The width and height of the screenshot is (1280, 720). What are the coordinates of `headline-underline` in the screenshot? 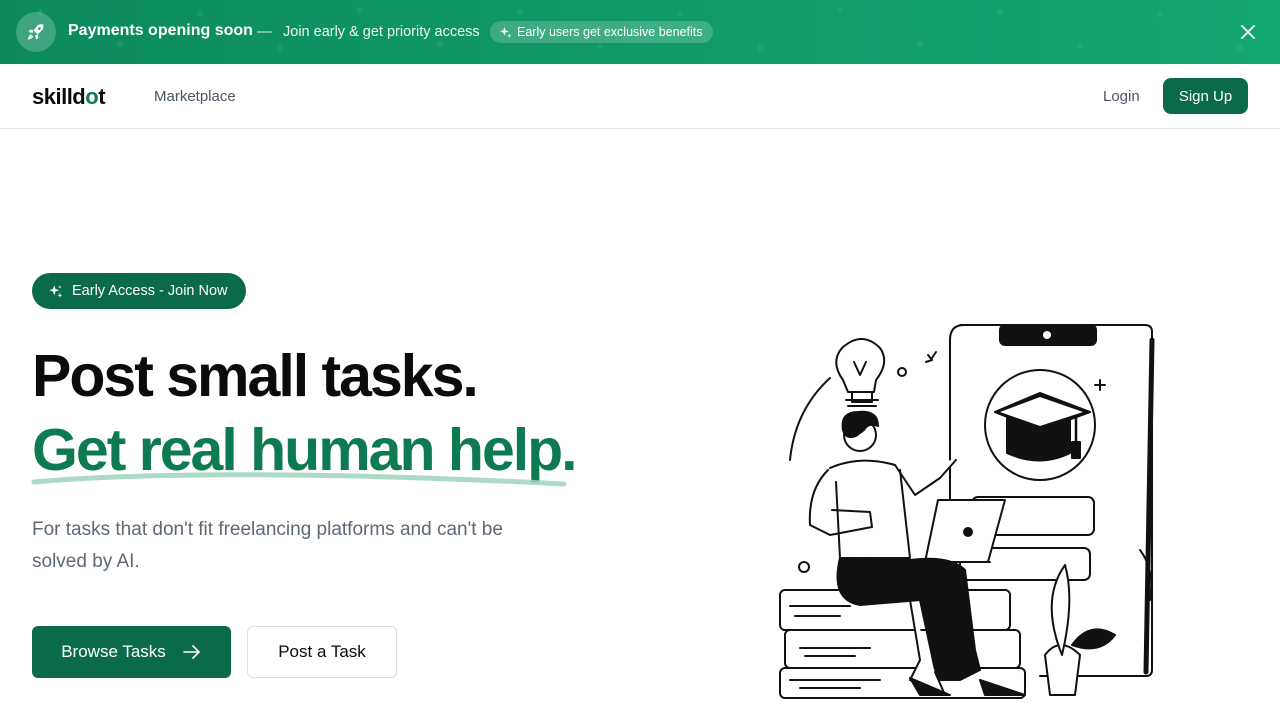 It's located at (299, 479).